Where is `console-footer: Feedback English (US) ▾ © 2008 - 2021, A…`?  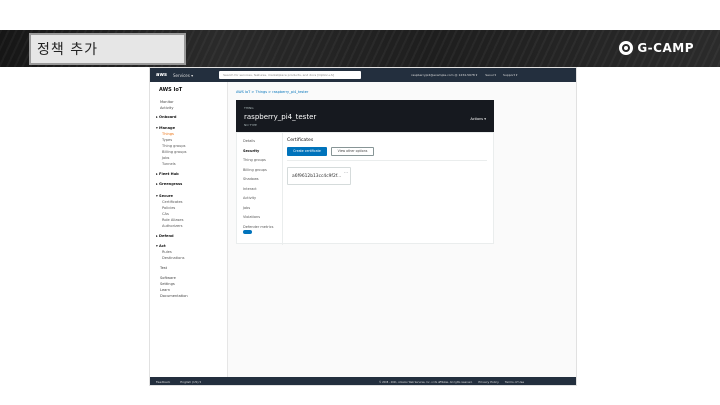
console-footer: Feedback English (US) ▾ © 2008 - 2021, A… is located at coordinates (363, 381).